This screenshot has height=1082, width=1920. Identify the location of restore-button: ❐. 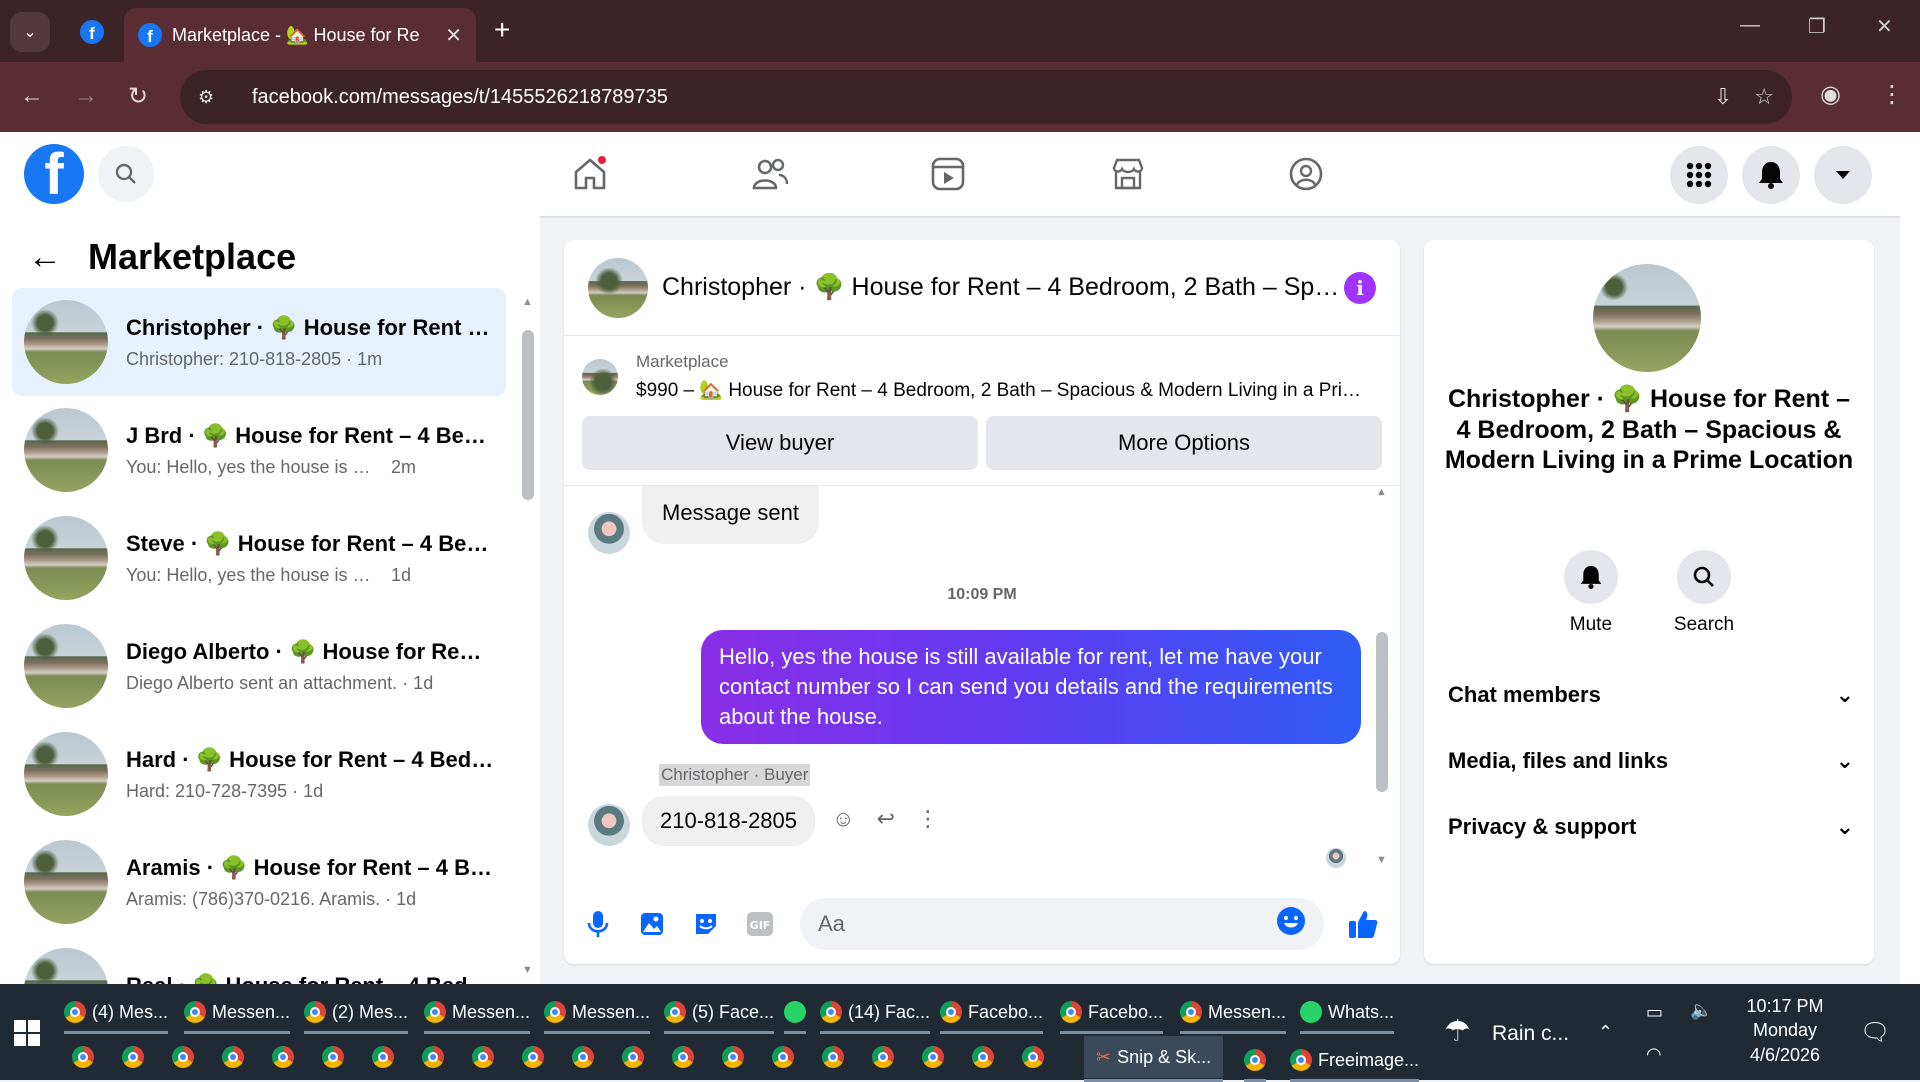
(1817, 26).